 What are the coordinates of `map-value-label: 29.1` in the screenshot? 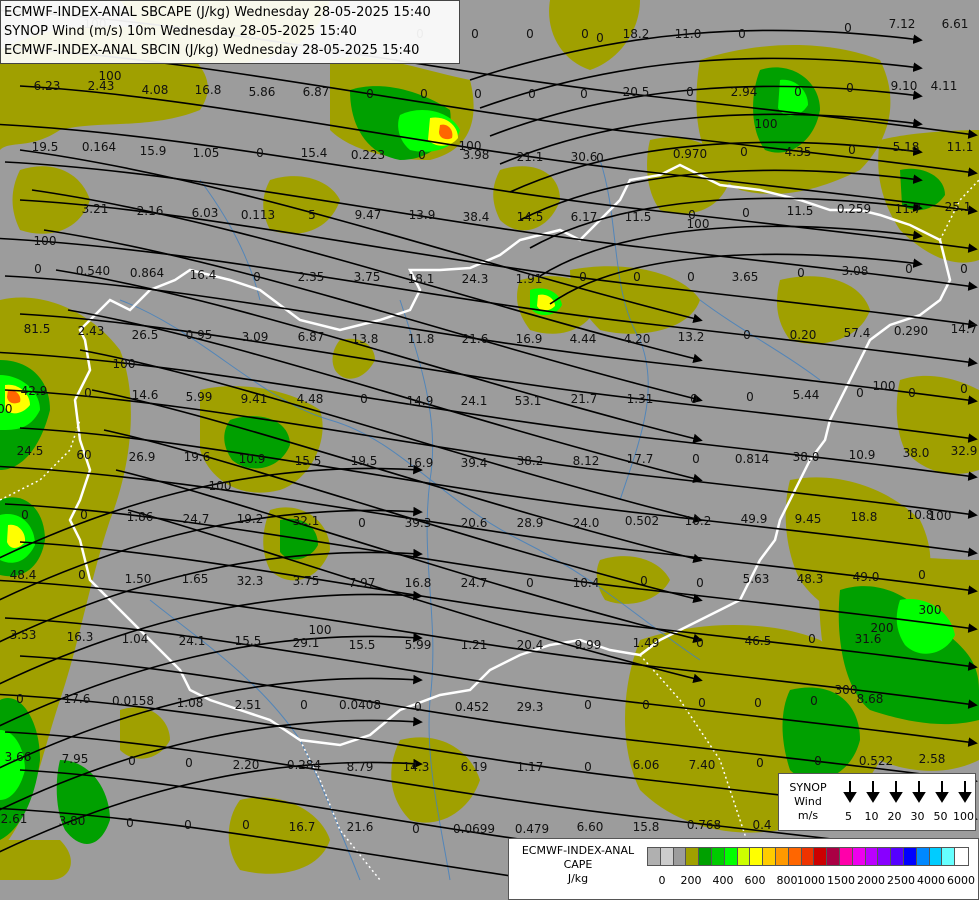 It's located at (306, 643).